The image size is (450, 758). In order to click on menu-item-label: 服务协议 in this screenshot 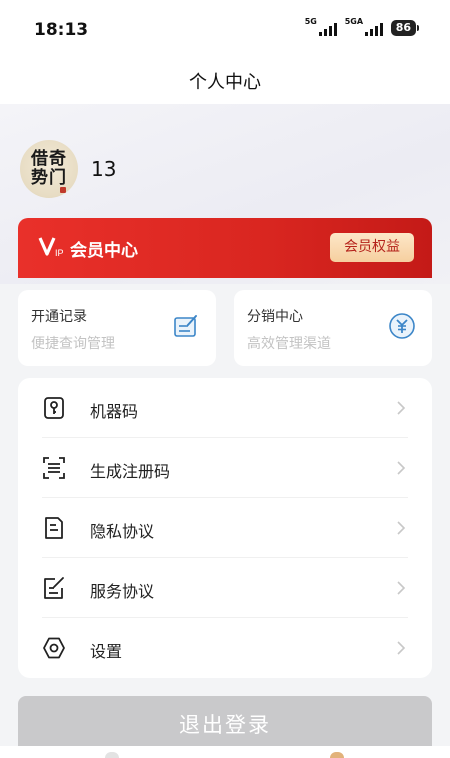, I will do `click(122, 591)`.